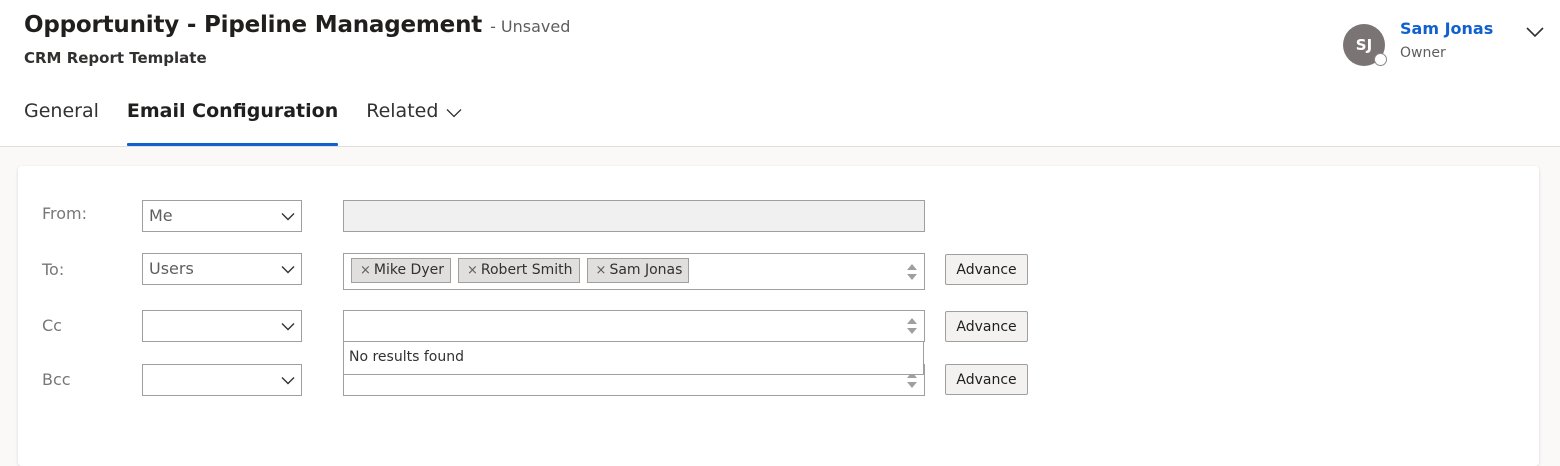 The height and width of the screenshot is (466, 1560). I want to click on cc-type-select, so click(222, 326).